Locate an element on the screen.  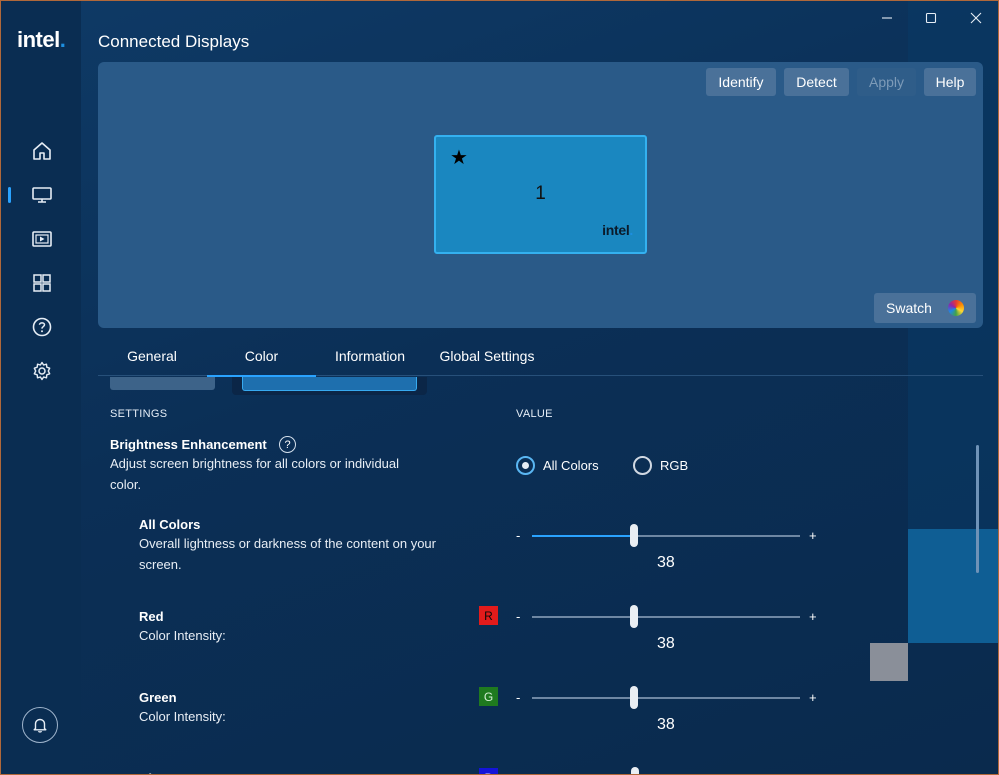
red-channel-badge: R is located at coordinates (488, 615).